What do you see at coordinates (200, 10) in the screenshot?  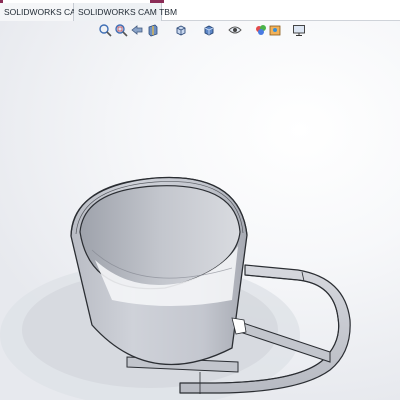 I see `command-manager-tabs: SOLIDWORKS CAM SOLIDWORKS CAM TBM` at bounding box center [200, 10].